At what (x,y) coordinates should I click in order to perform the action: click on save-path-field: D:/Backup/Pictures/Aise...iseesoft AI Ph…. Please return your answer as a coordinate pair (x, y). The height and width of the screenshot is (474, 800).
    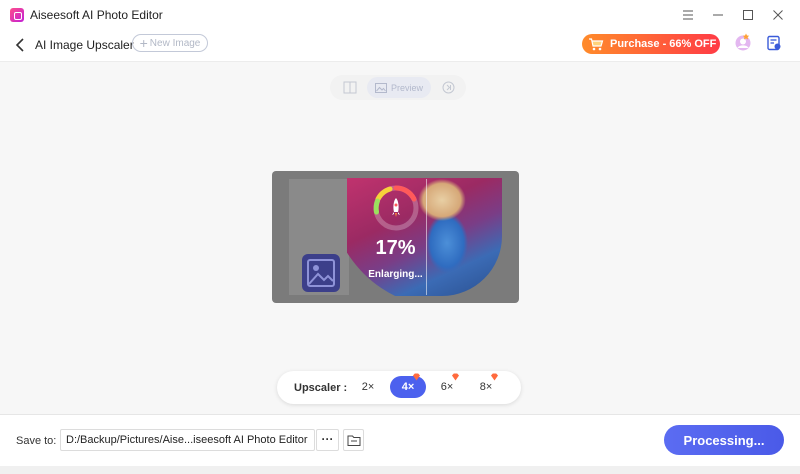
    Looking at the image, I should click on (187, 440).